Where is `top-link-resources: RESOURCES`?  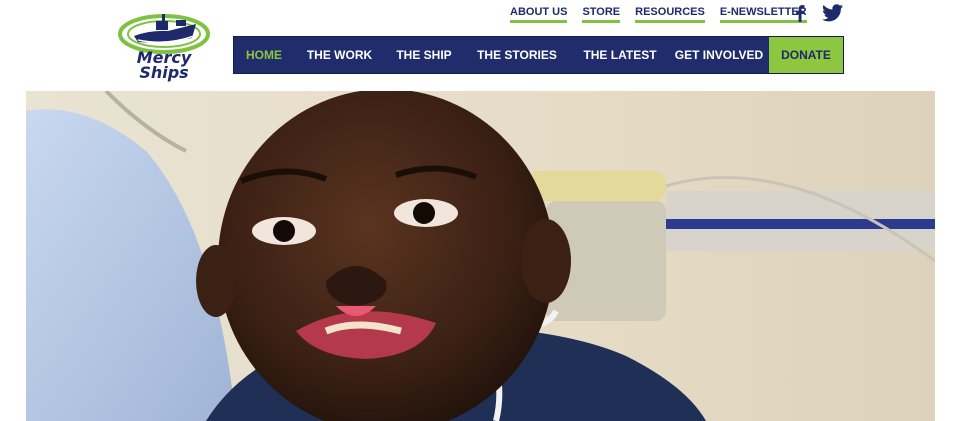 top-link-resources: RESOURCES is located at coordinates (670, 14).